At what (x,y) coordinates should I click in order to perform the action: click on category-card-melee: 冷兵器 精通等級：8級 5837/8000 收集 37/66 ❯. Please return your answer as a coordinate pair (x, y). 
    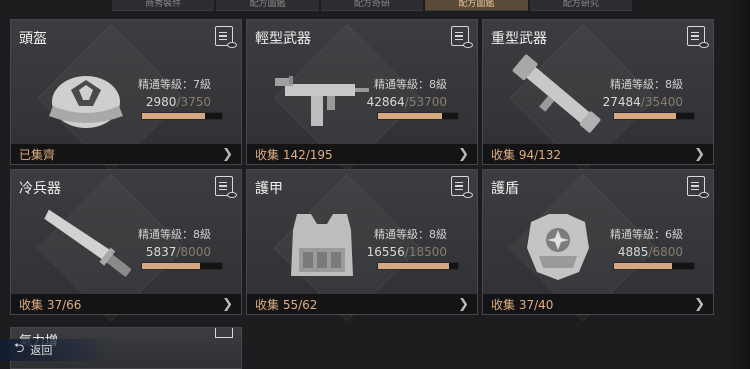
    Looking at the image, I should click on (126, 245).